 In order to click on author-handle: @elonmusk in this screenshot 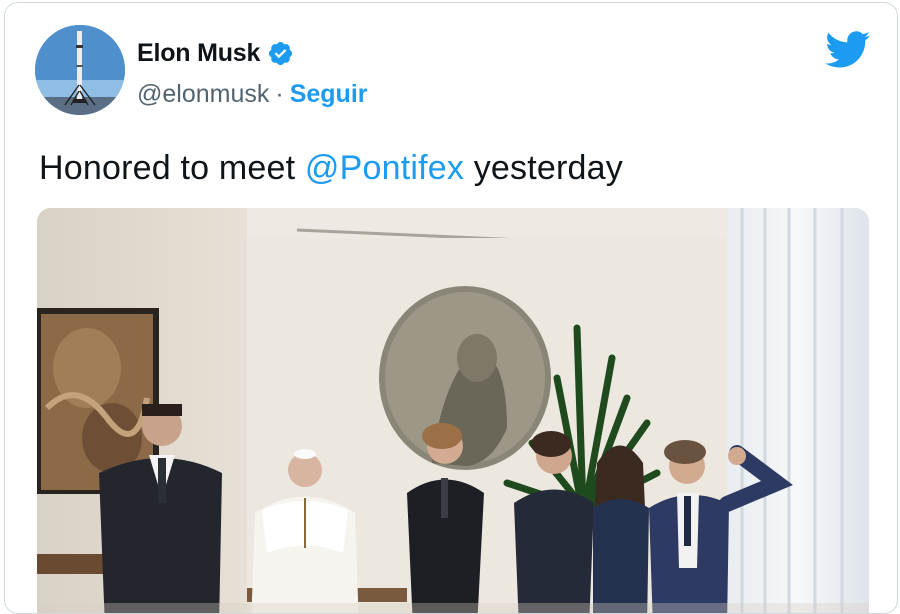, I will do `click(203, 94)`.